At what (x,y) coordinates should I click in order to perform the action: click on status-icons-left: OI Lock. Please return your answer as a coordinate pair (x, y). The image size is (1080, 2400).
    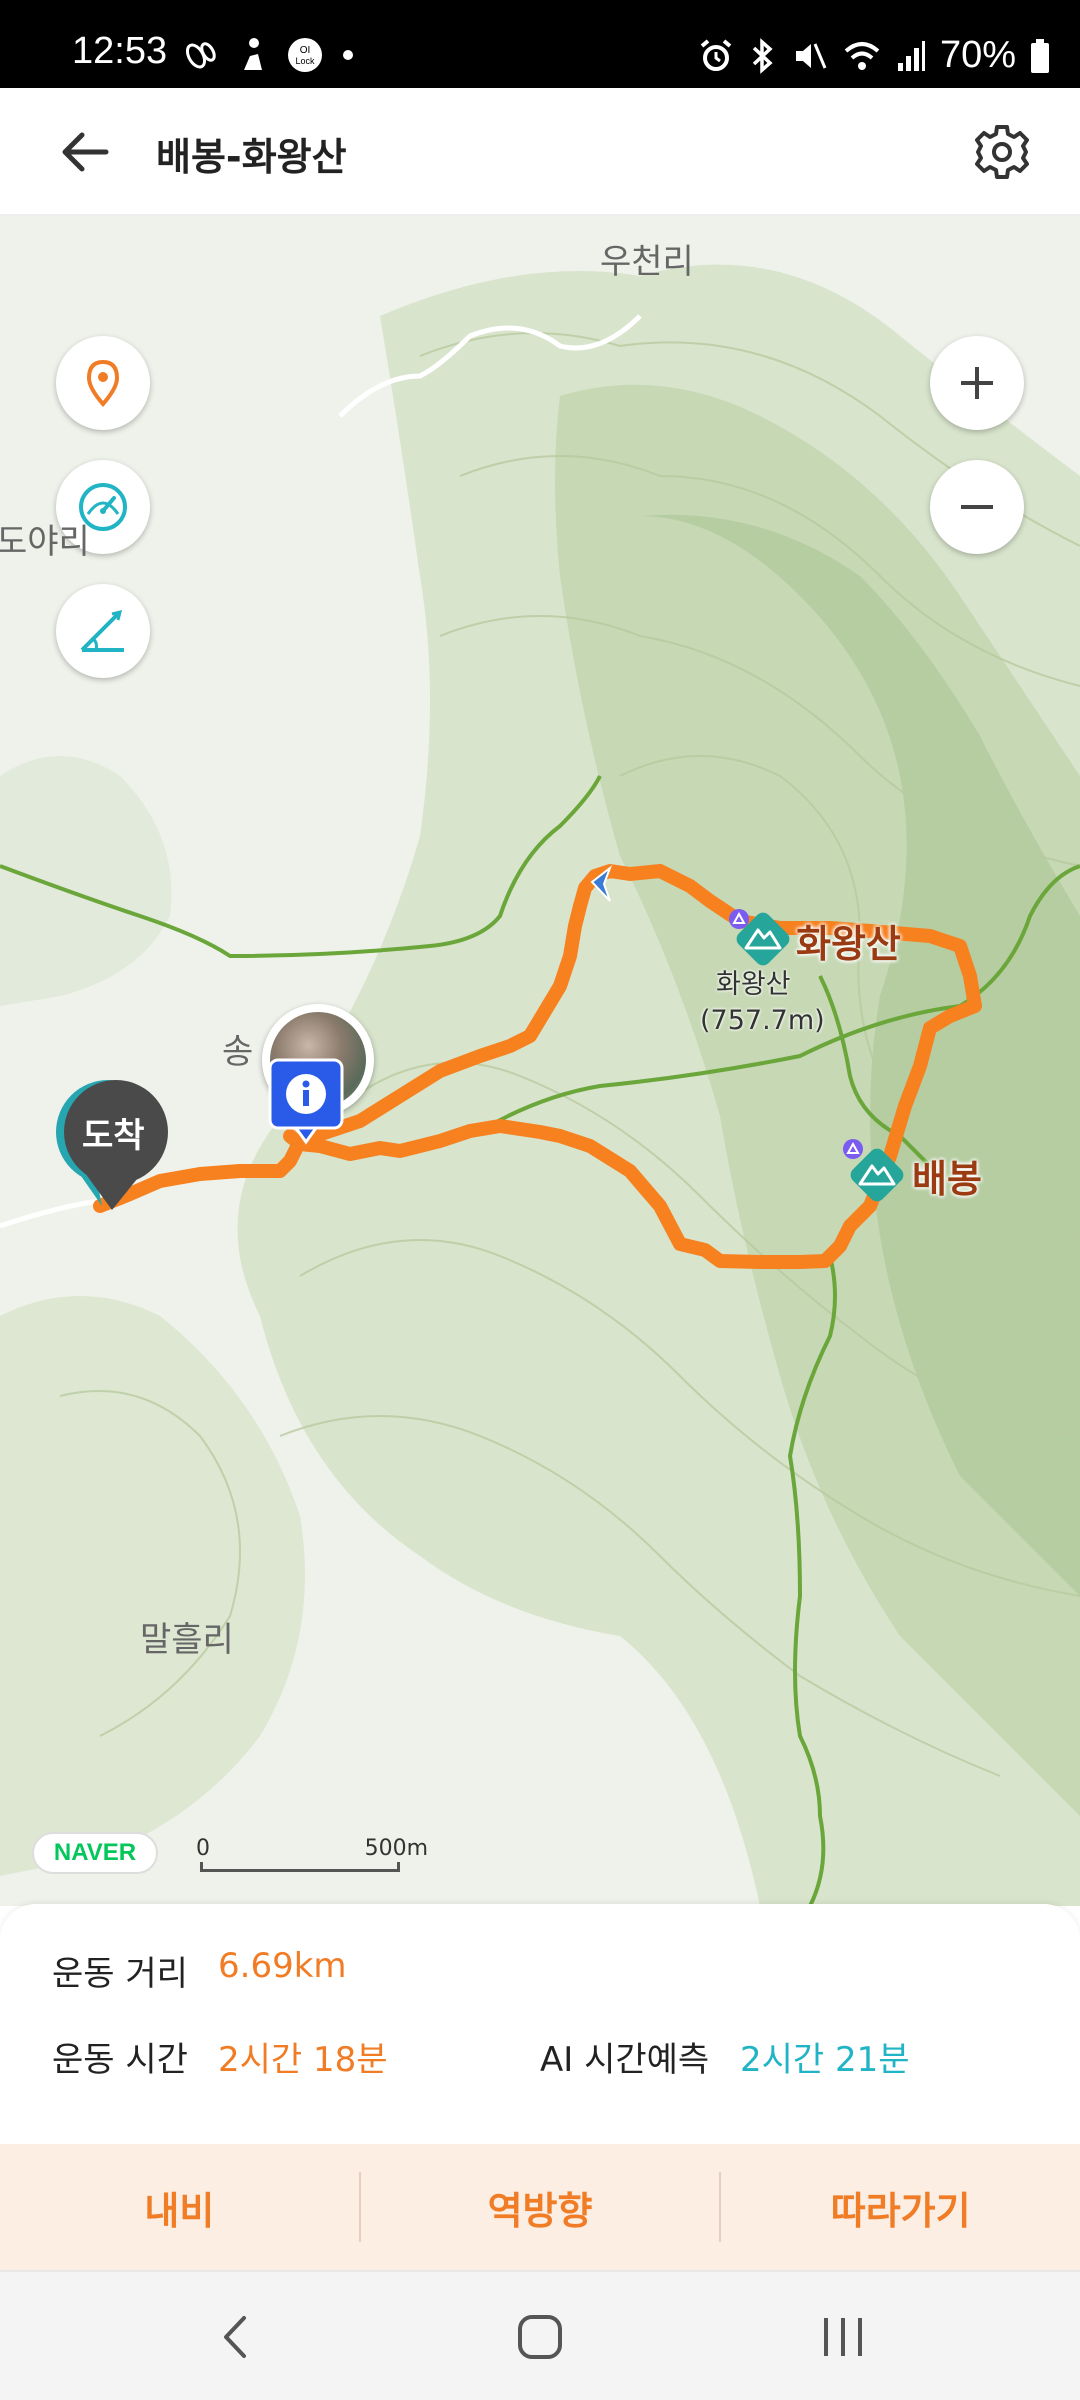
    Looking at the image, I should click on (269, 55).